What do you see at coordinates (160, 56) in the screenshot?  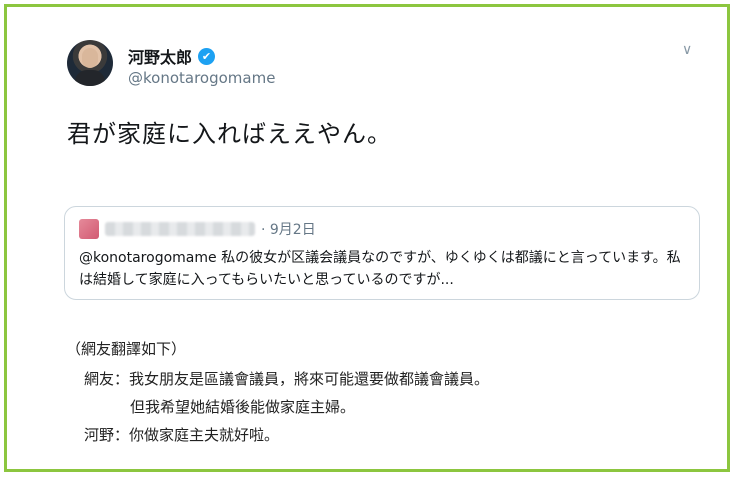 I see `author-name: 河野太郎` at bounding box center [160, 56].